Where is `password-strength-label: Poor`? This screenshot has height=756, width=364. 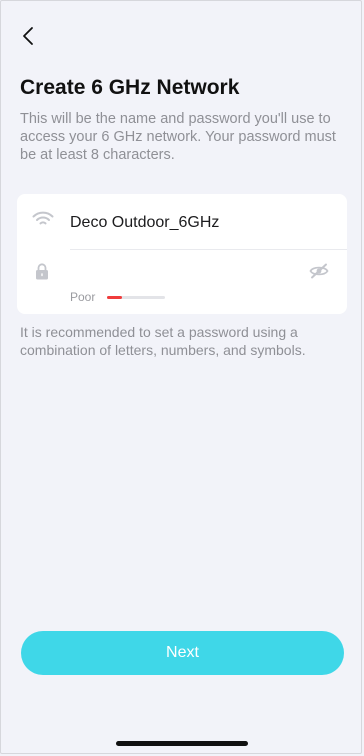 password-strength-label: Poor is located at coordinates (83, 297).